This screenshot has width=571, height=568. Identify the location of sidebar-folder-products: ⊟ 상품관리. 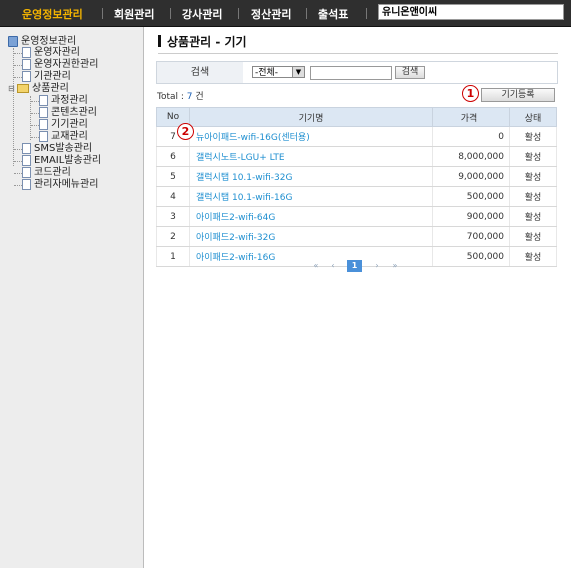
(38, 89).